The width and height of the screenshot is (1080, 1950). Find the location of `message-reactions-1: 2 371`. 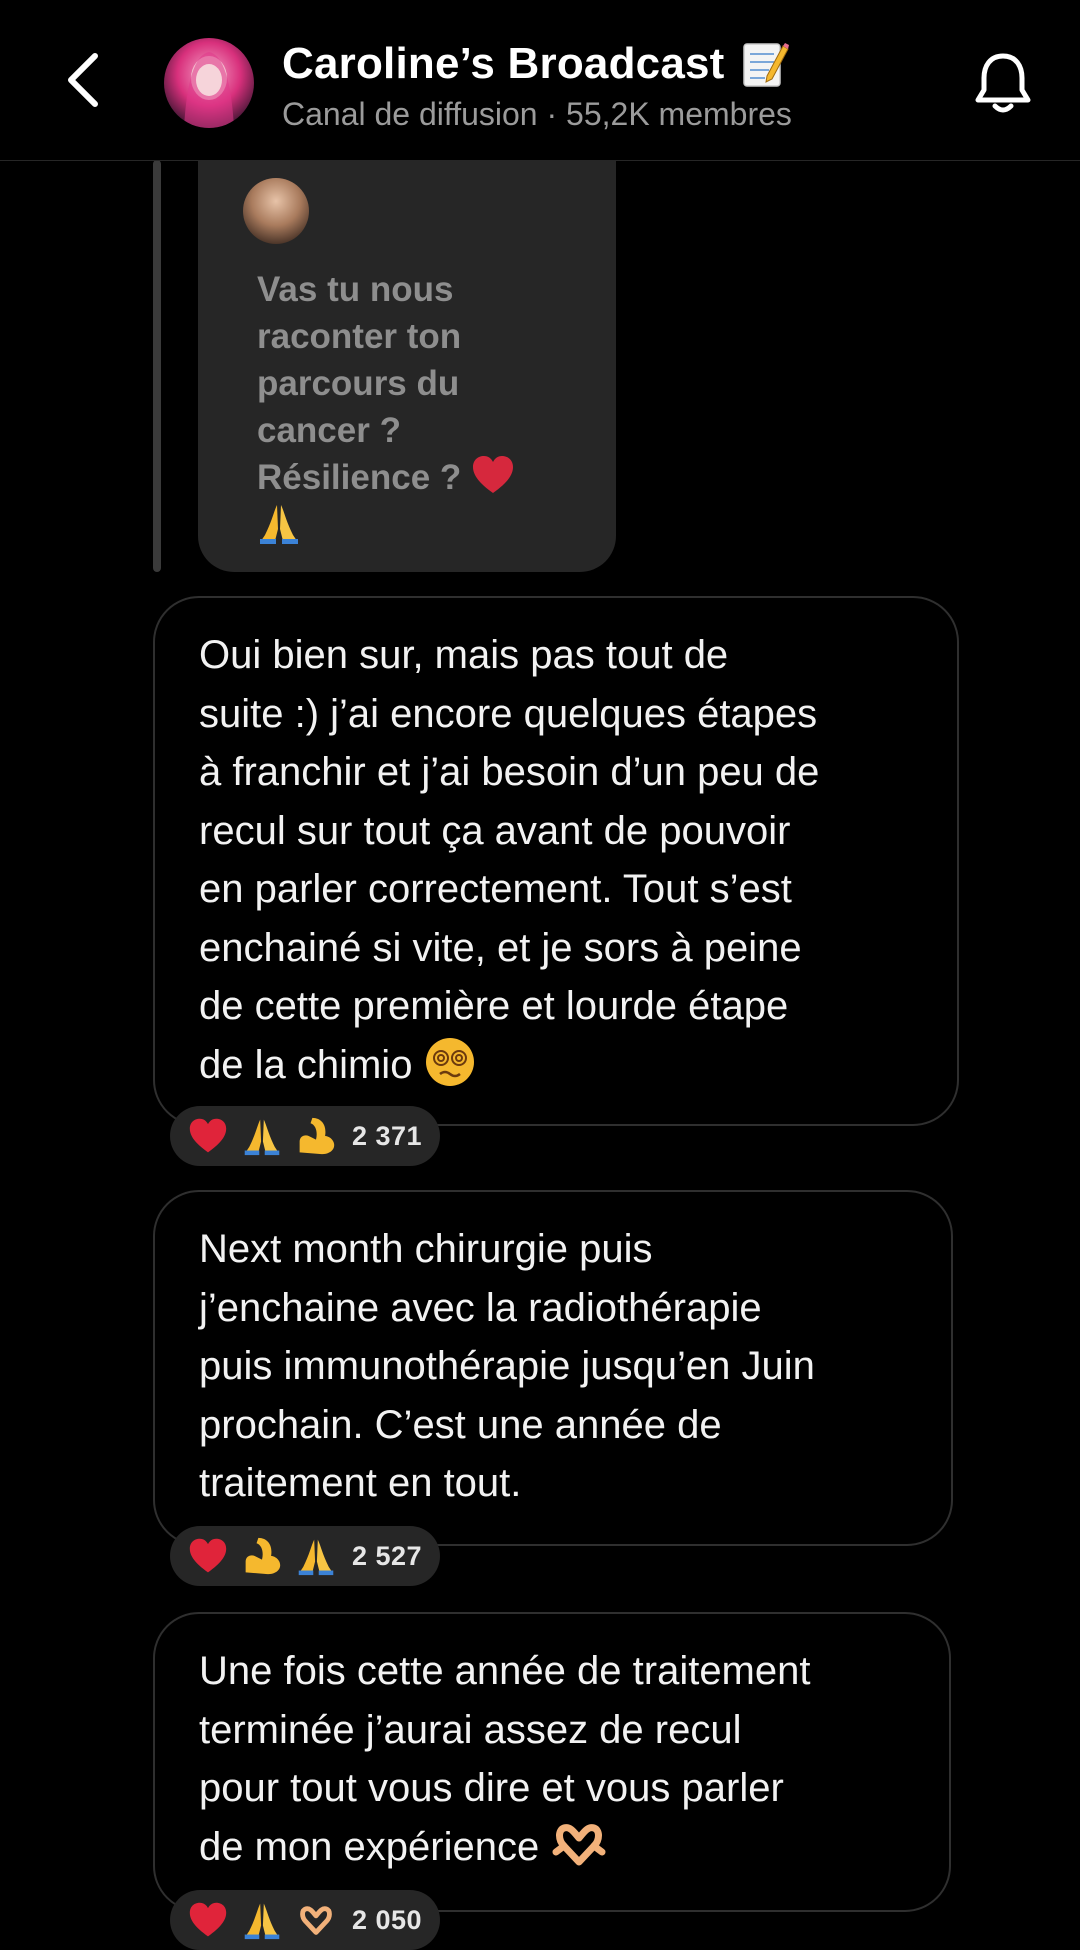

message-reactions-1: 2 371 is located at coordinates (305, 1136).